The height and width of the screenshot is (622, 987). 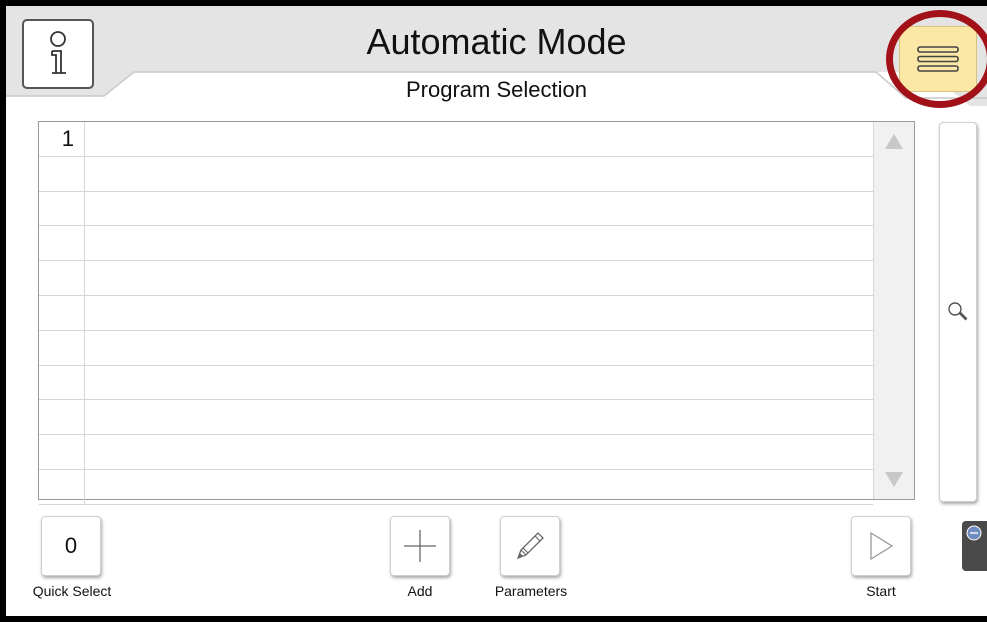 What do you see at coordinates (531, 591) in the screenshot?
I see `parameters-label: Parameters` at bounding box center [531, 591].